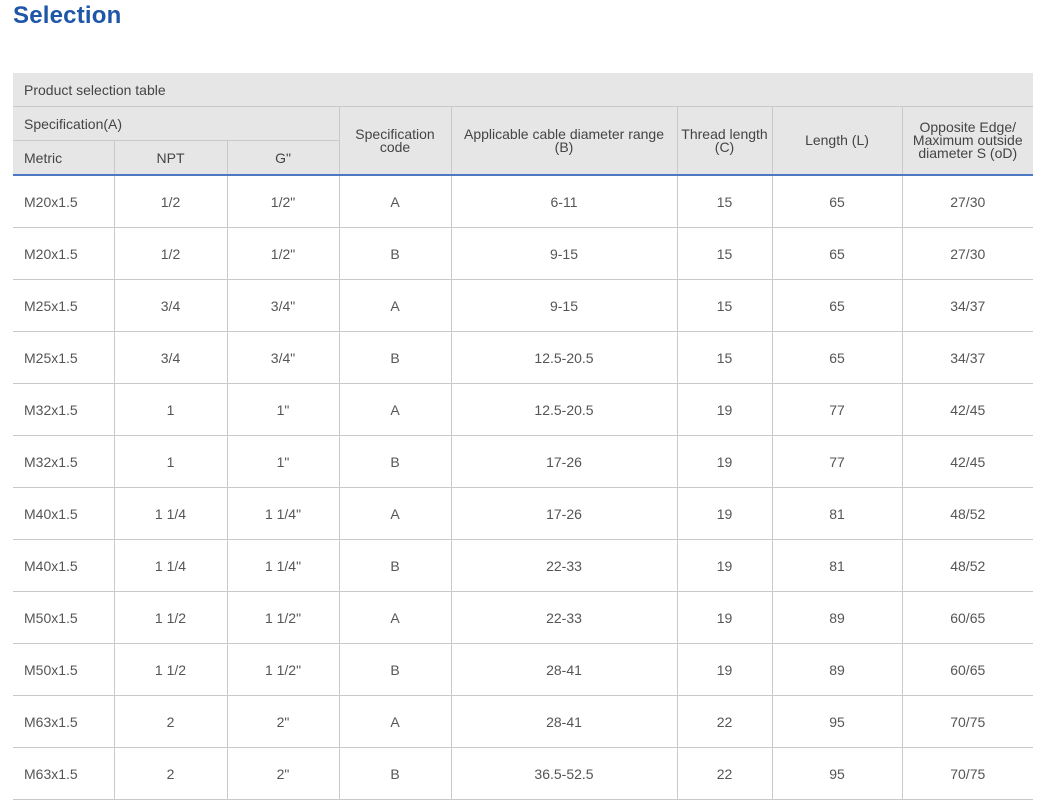  What do you see at coordinates (564, 201) in the screenshot?
I see `cable-range-cell: 6-11` at bounding box center [564, 201].